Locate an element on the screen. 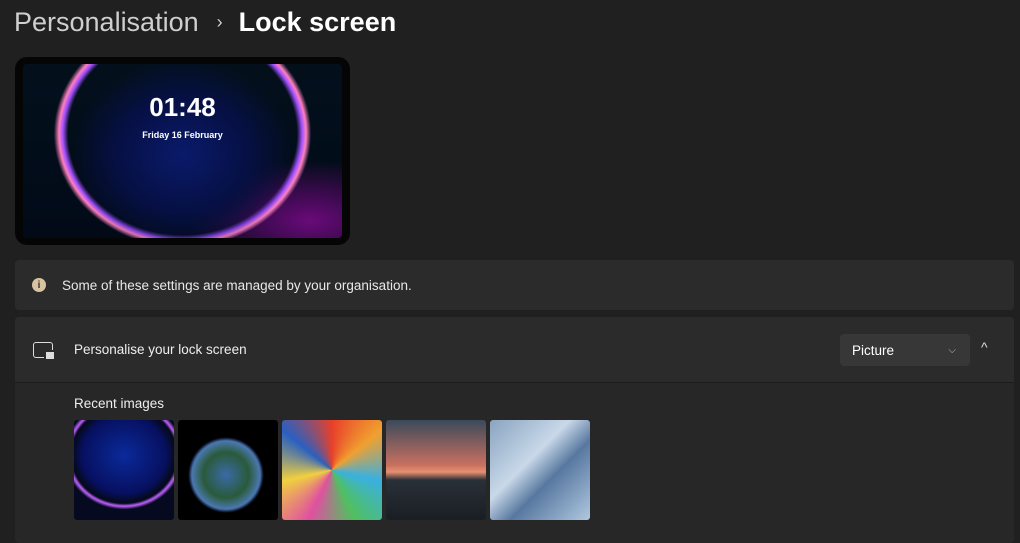  chevron-up-icon: ^ is located at coordinates (984, 347).